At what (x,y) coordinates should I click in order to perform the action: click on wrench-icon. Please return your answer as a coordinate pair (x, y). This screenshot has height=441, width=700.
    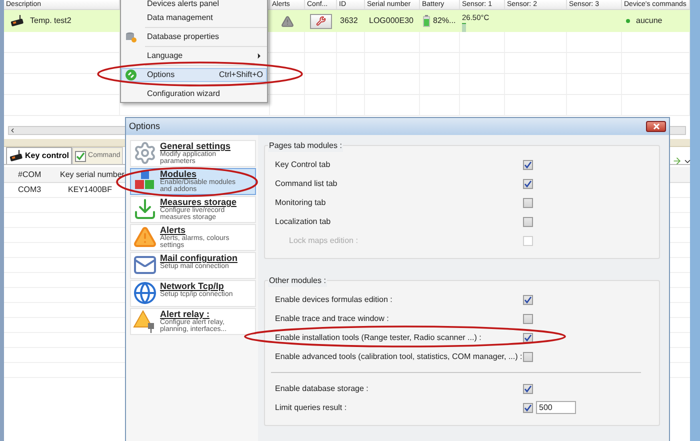
    Looking at the image, I should click on (321, 21).